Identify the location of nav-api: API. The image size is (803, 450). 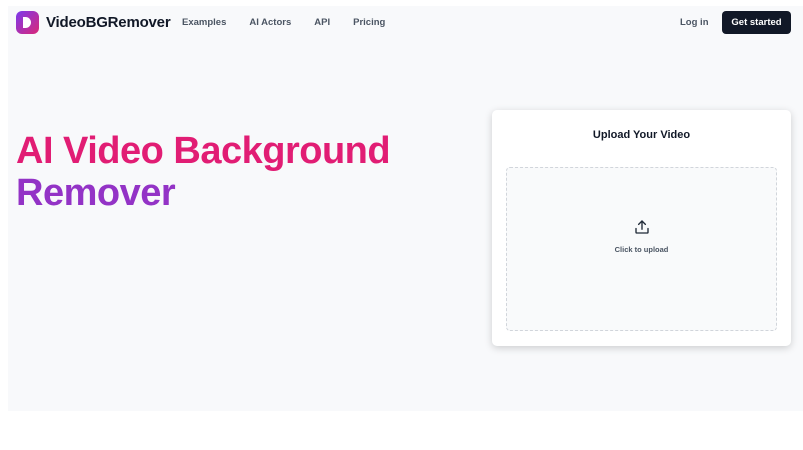
(322, 22).